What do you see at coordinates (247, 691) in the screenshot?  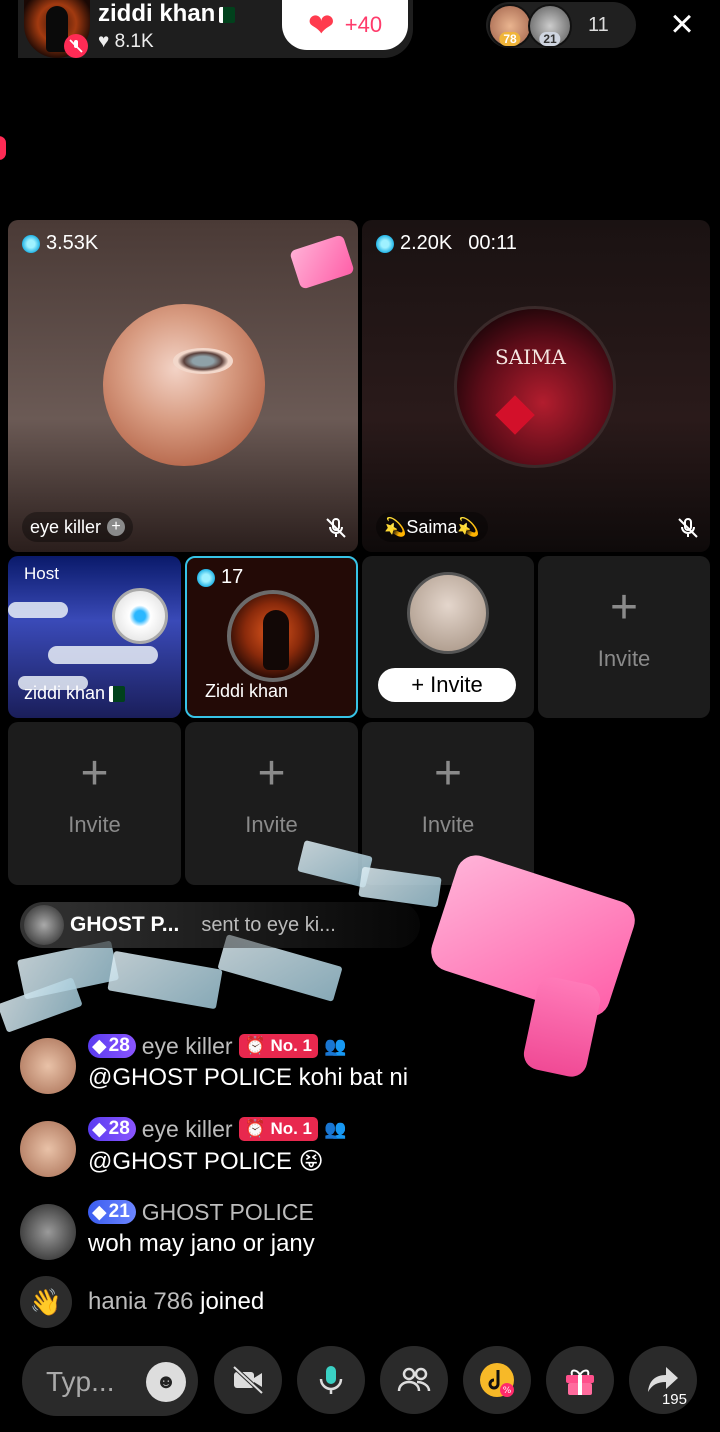 I see `guest-name: Ziddi khan` at bounding box center [247, 691].